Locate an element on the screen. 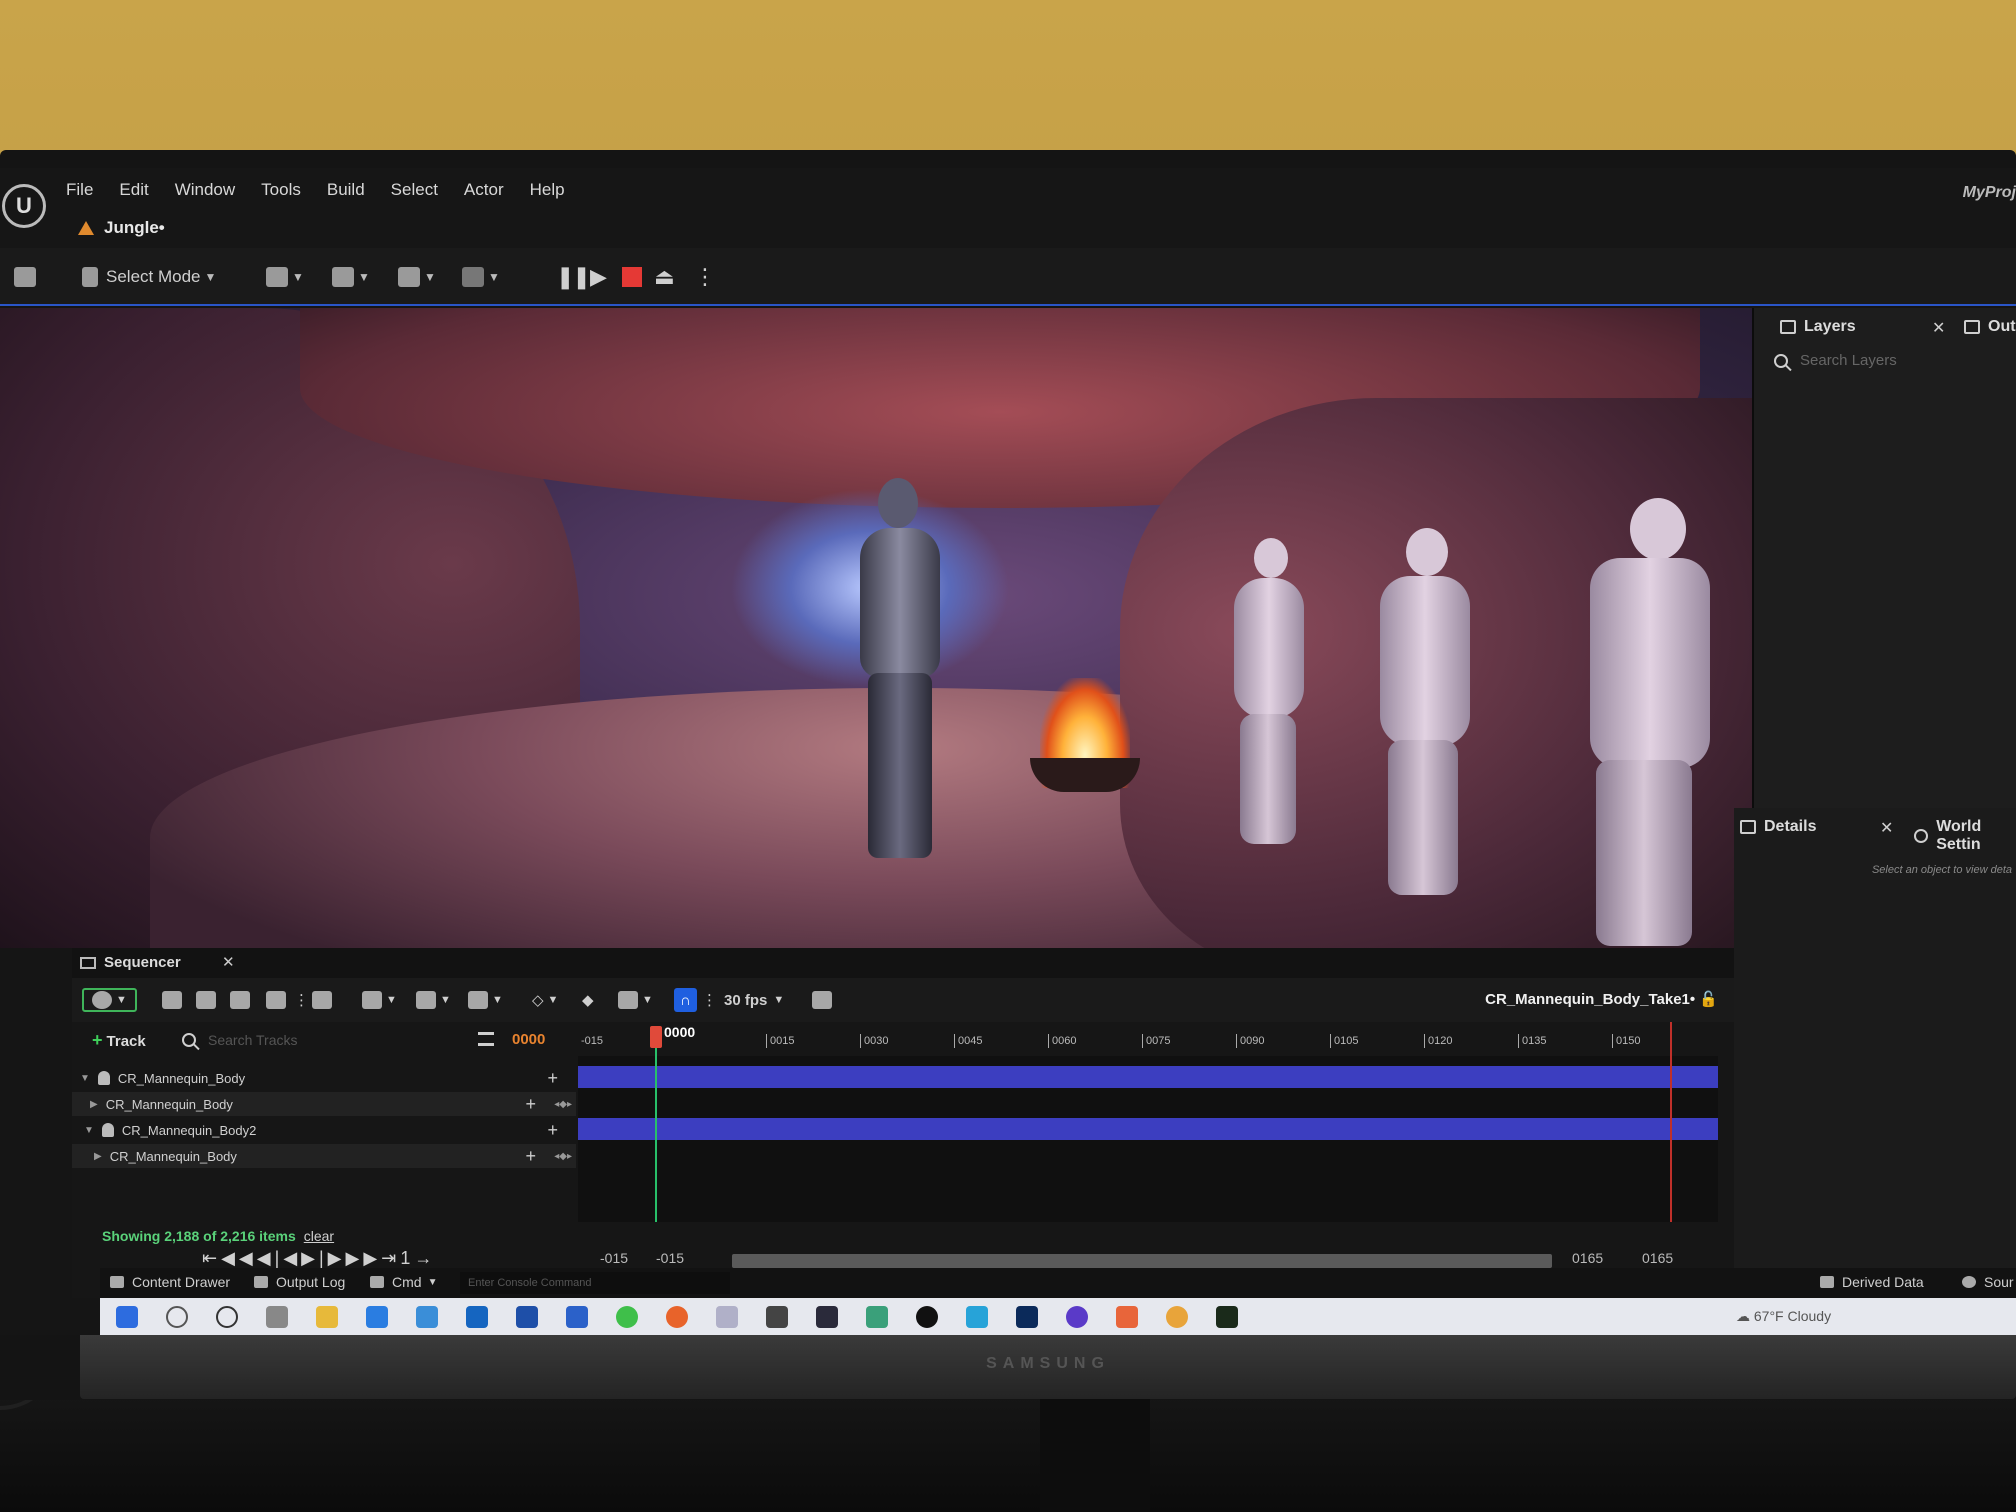  edge-icon is located at coordinates (377, 1317).